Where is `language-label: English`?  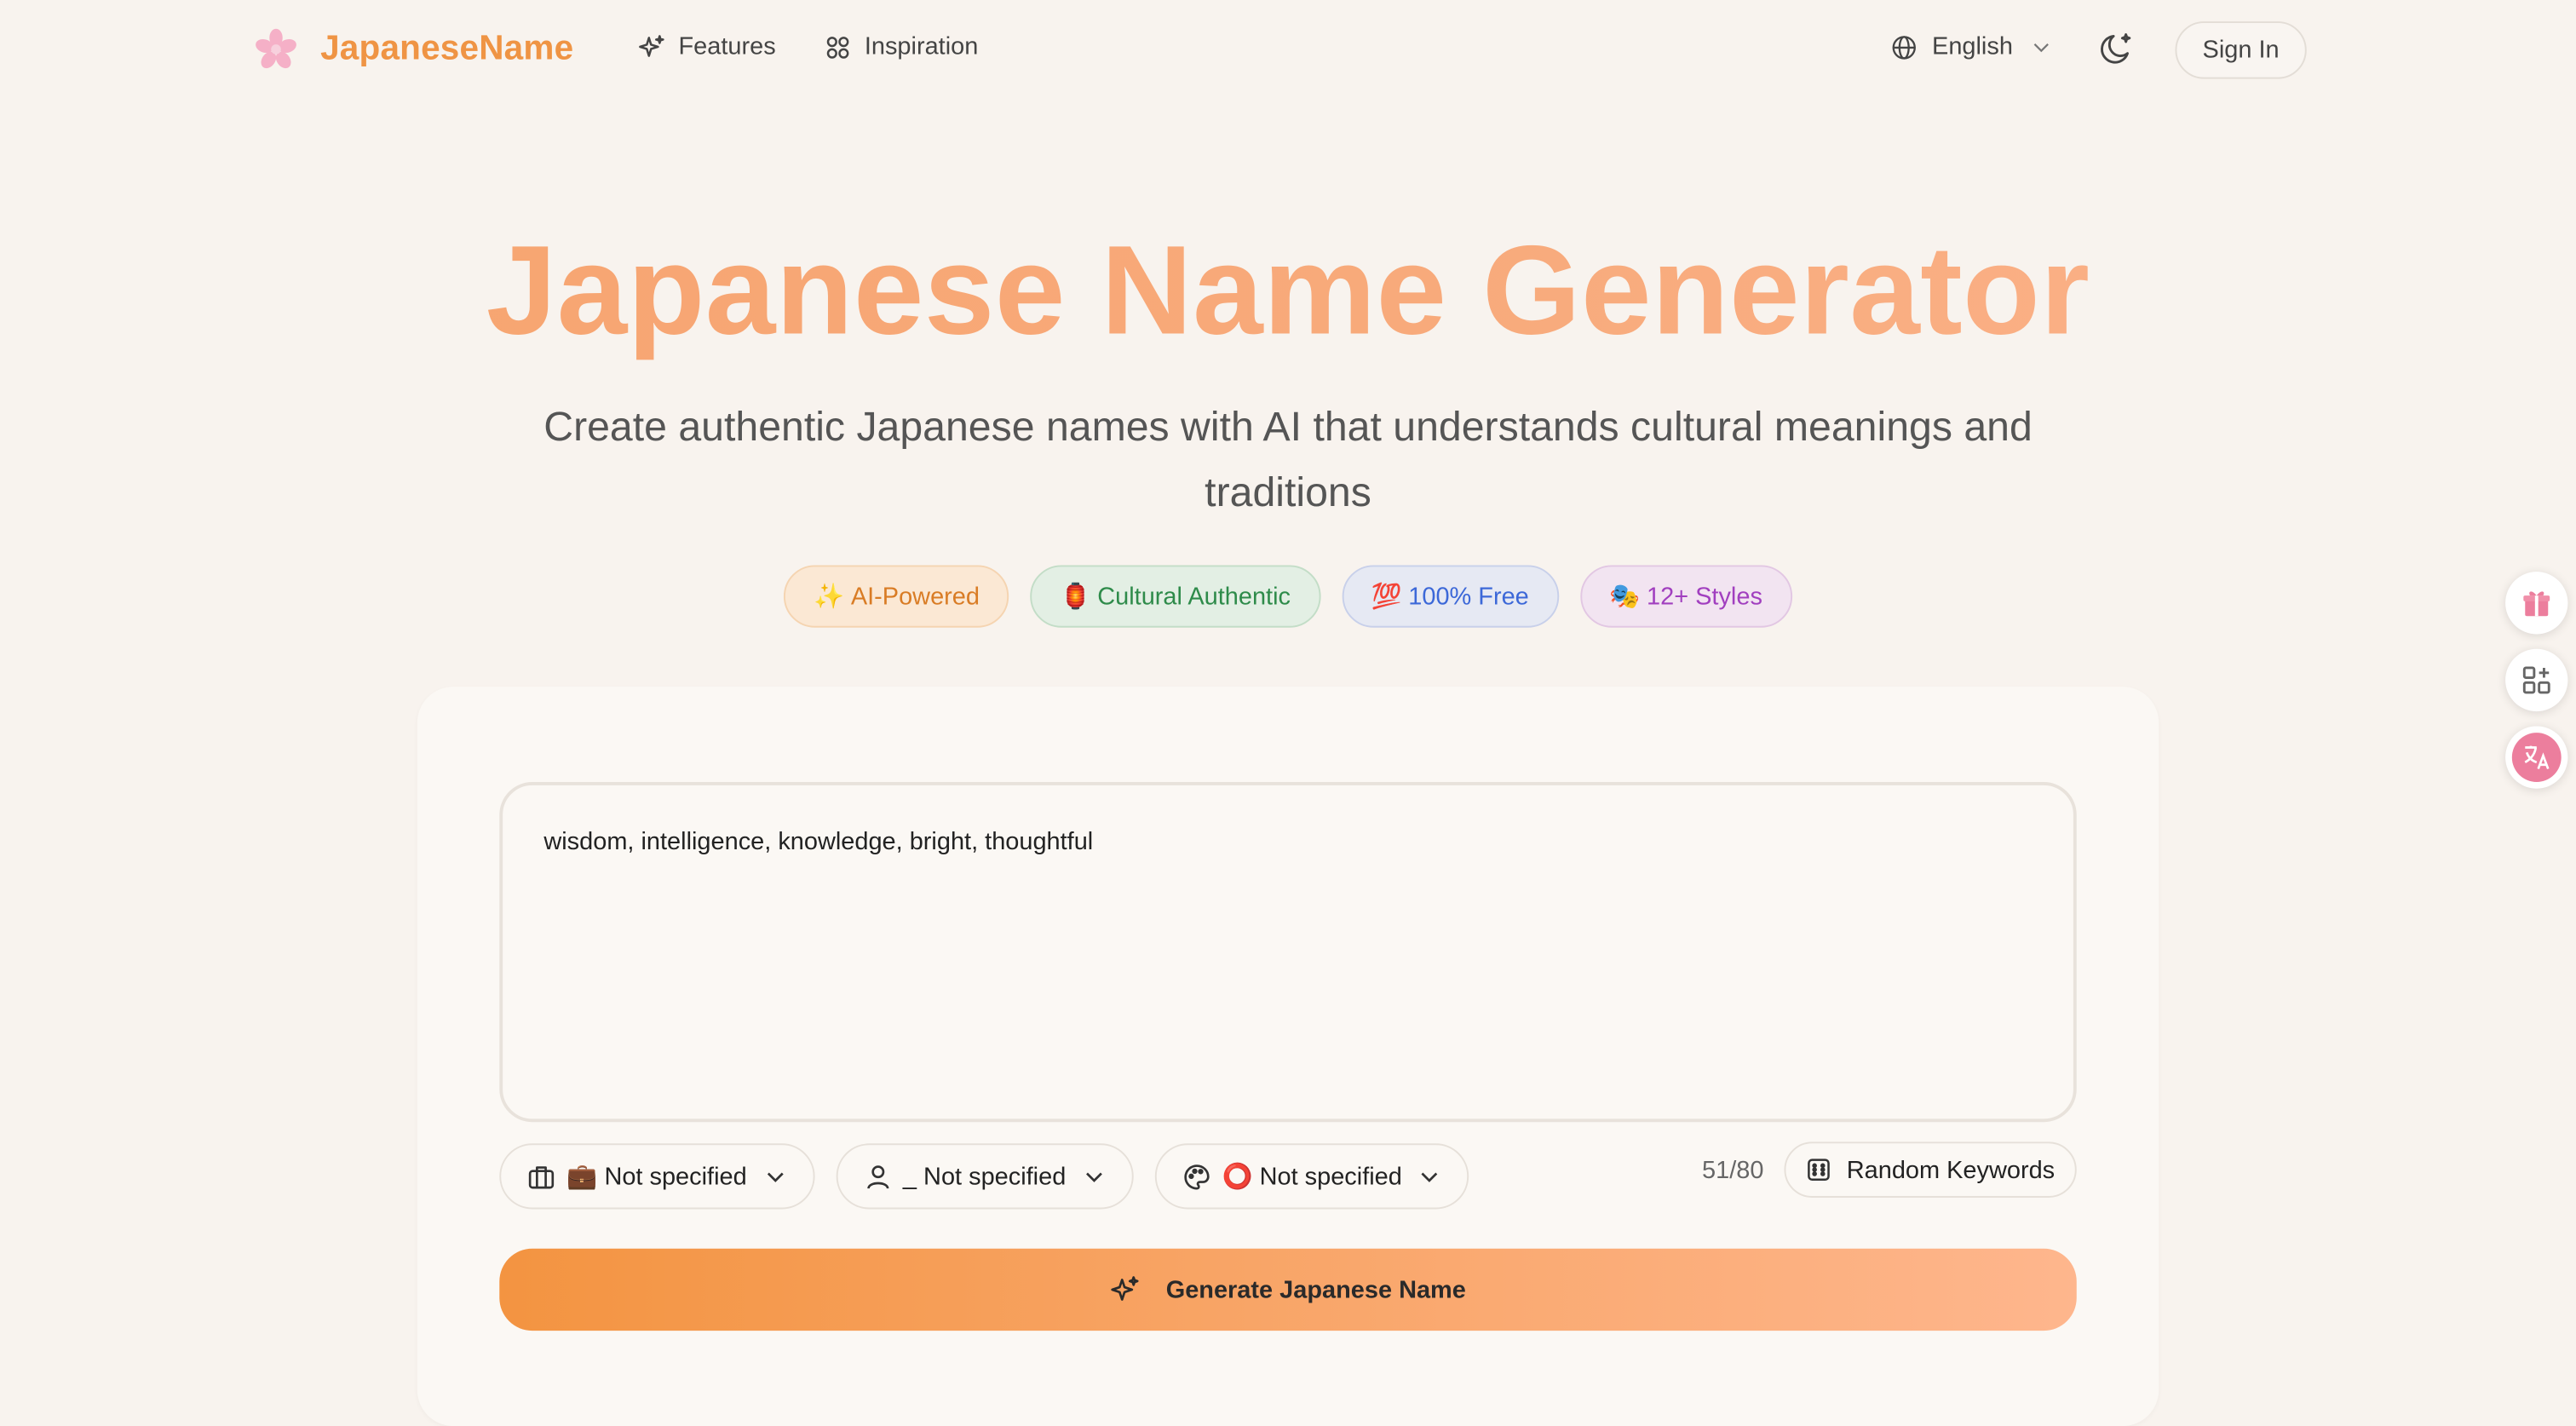
language-label: English is located at coordinates (1973, 46).